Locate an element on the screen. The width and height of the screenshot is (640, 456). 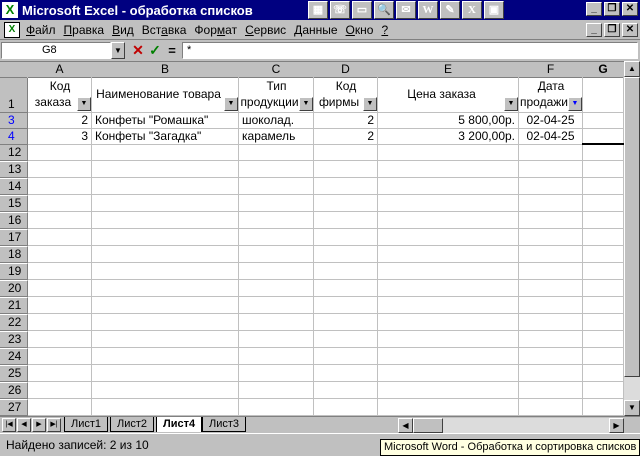
row-header: 26 is located at coordinates (14, 391).